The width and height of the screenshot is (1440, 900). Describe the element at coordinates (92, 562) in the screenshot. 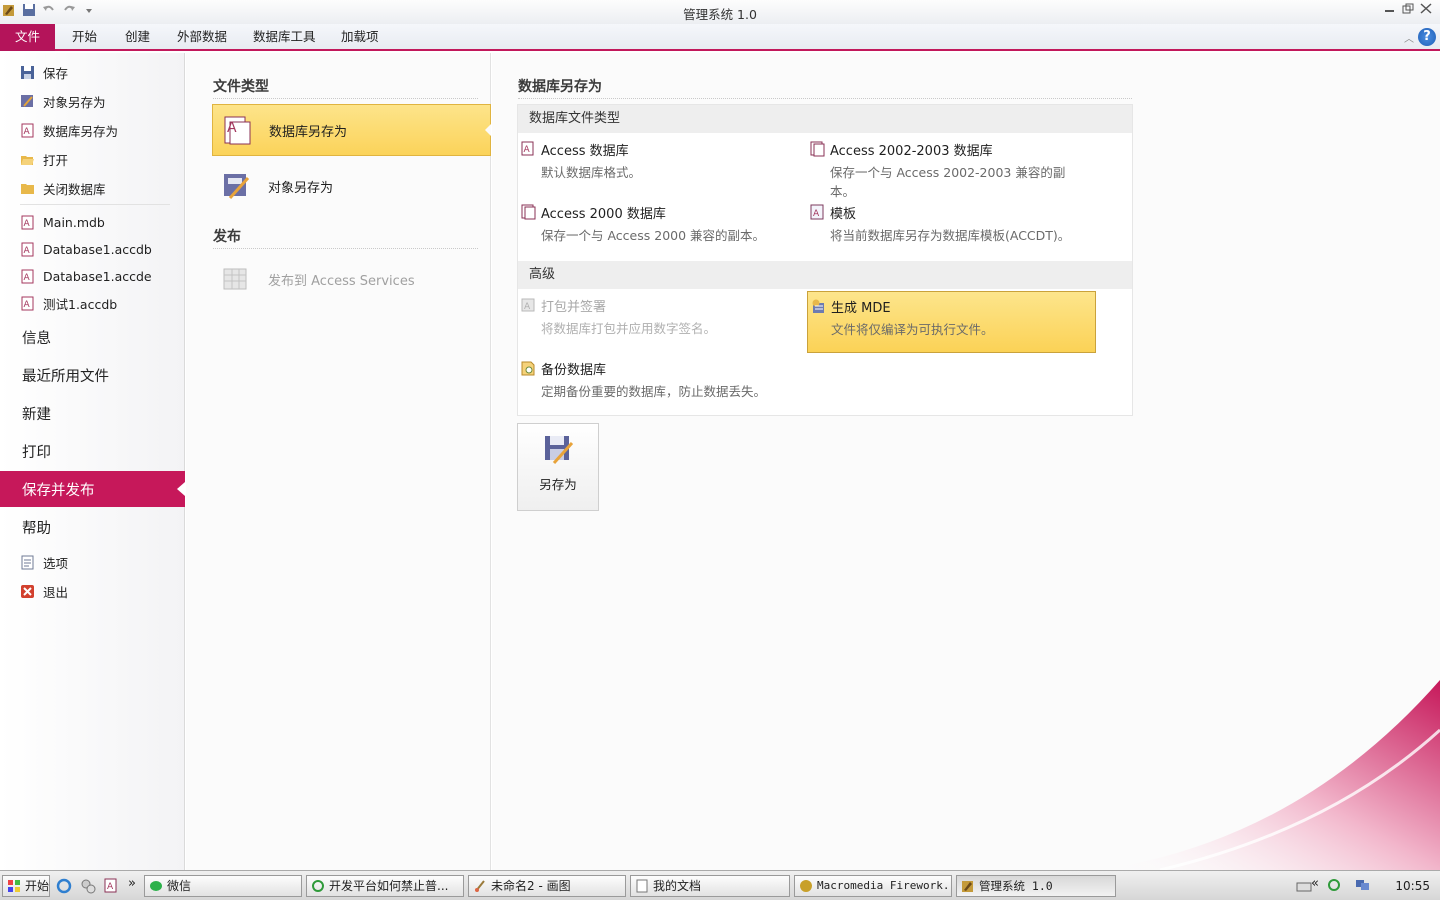

I see `nav-options: 选项` at that location.